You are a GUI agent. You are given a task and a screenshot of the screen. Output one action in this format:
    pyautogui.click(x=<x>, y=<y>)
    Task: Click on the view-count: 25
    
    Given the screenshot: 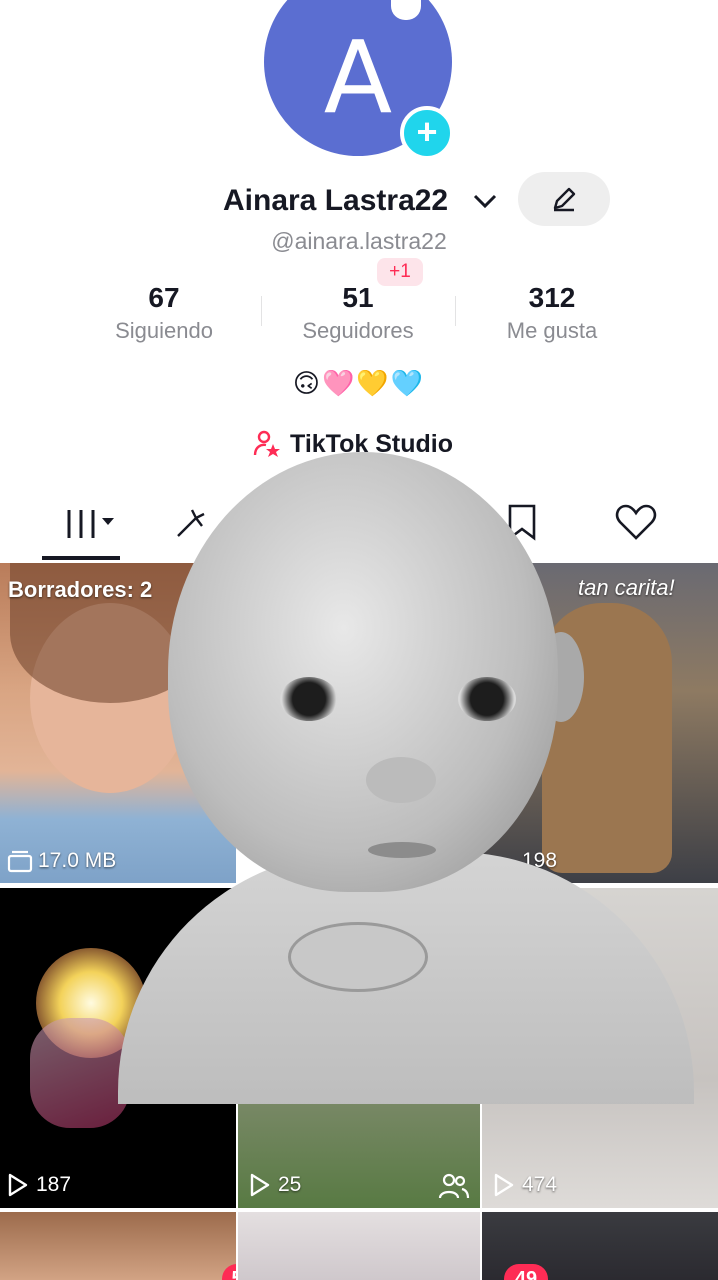 What is the action you would take?
    pyautogui.click(x=290, y=1184)
    